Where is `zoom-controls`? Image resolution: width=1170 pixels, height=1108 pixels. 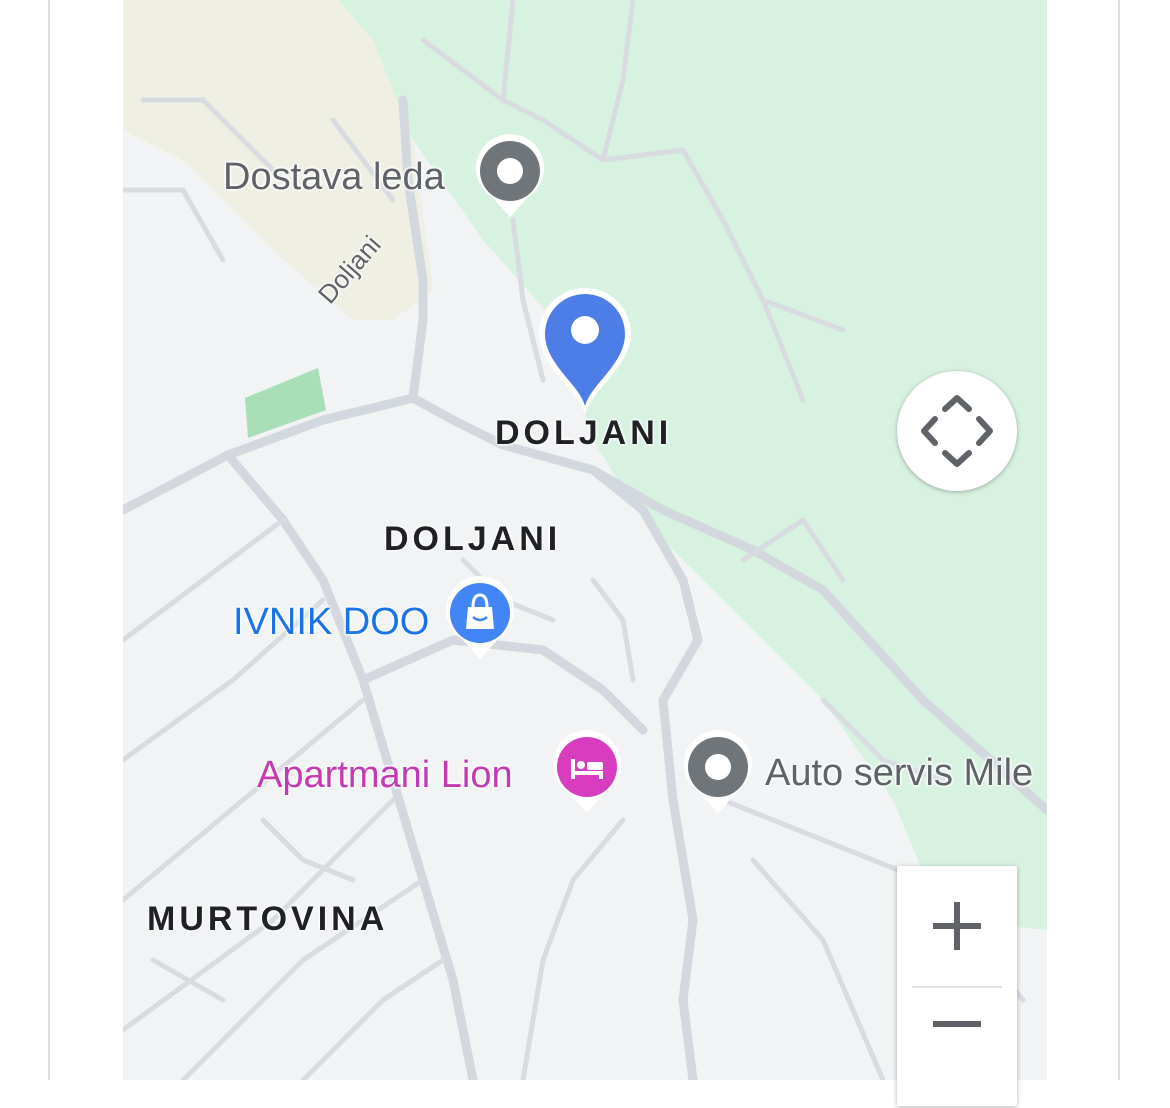
zoom-controls is located at coordinates (957, 986).